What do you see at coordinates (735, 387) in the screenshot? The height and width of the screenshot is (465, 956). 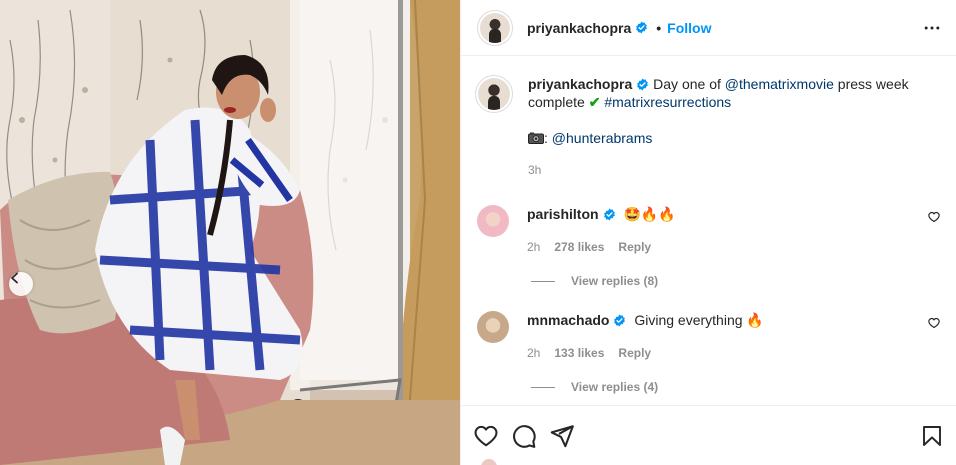 I see `view-replies-button: View replies (4)` at bounding box center [735, 387].